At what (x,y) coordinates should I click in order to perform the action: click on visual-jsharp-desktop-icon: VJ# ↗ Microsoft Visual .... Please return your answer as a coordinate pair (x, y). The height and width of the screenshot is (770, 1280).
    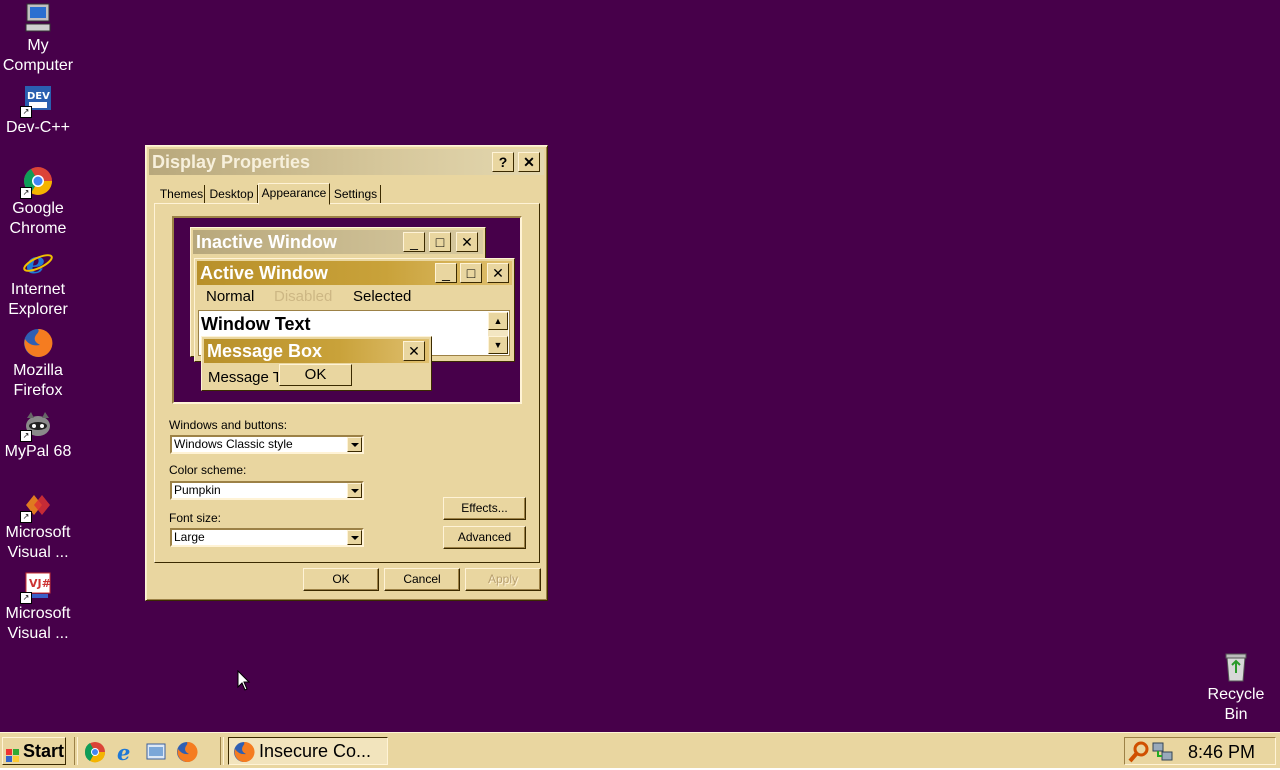
    Looking at the image, I should click on (38, 607).